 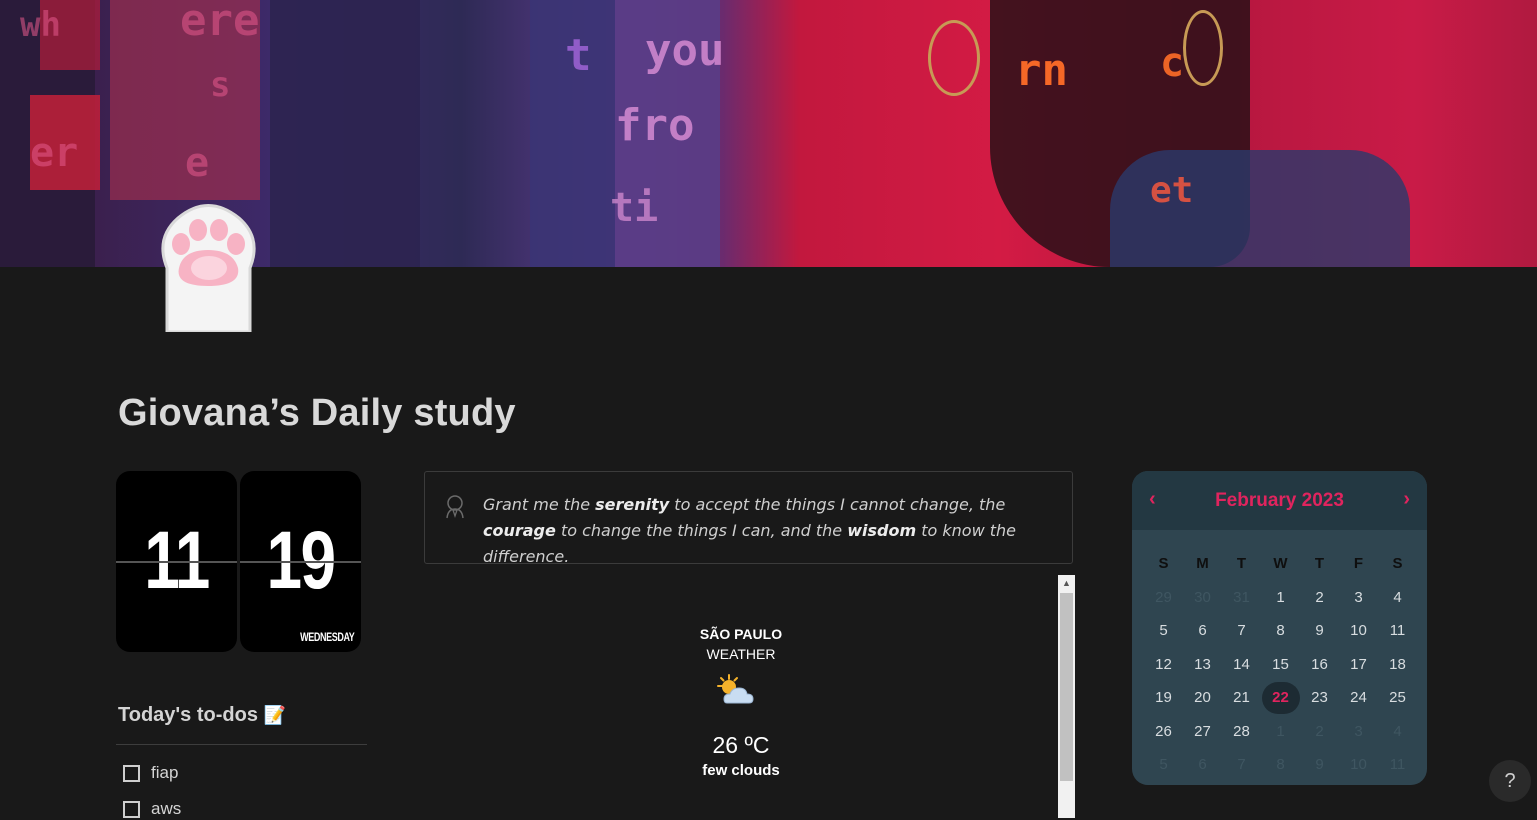 What do you see at coordinates (1163, 597) in the screenshot?
I see `calendar-day: 29` at bounding box center [1163, 597].